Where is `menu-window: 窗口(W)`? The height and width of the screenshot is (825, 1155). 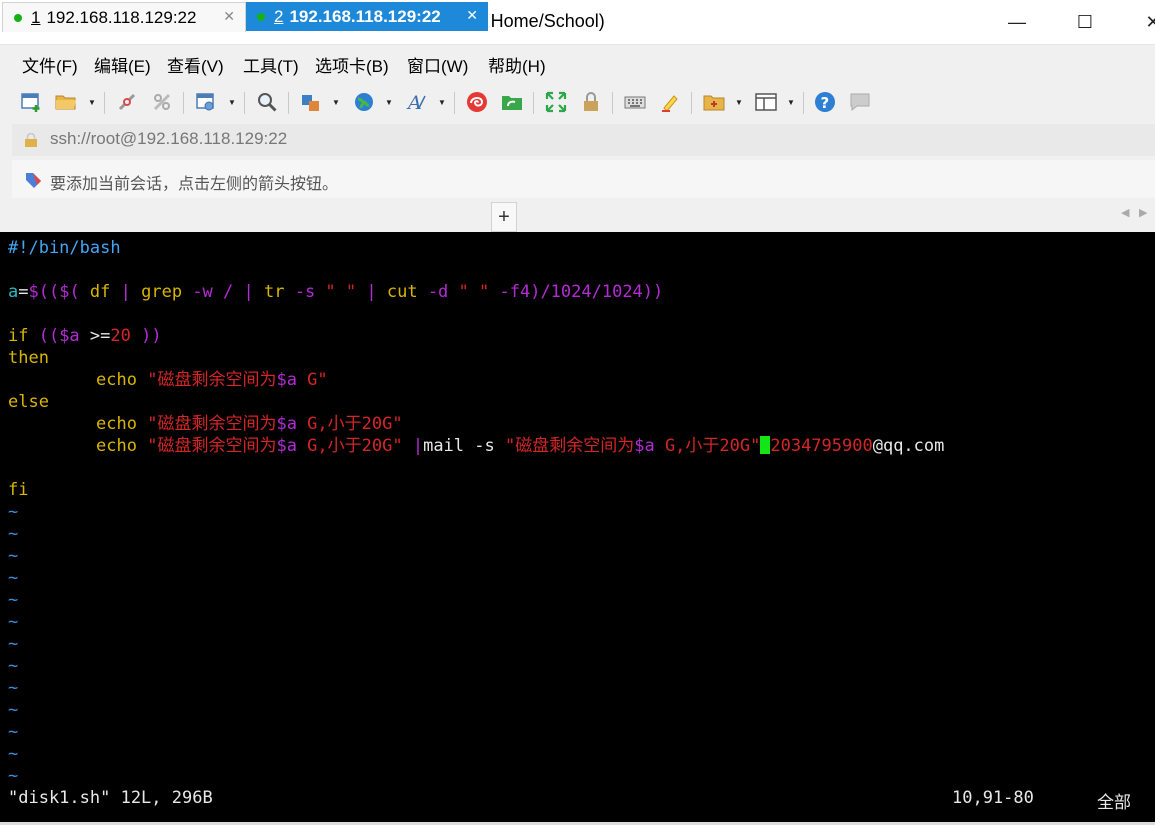 menu-window: 窗口(W) is located at coordinates (437, 64).